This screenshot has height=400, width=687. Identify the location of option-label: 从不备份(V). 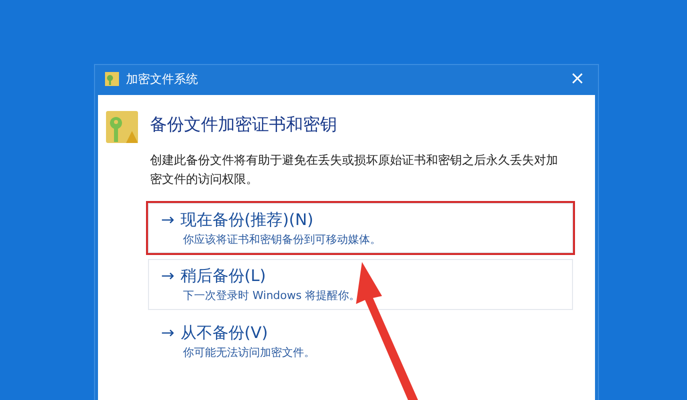
(224, 333).